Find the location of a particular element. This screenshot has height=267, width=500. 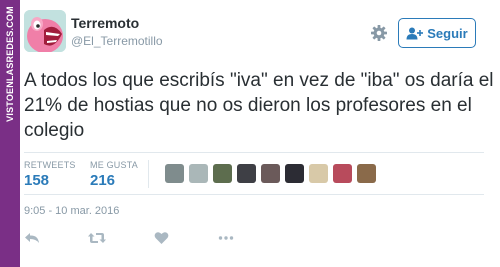

display-name: Terremoto is located at coordinates (105, 23).